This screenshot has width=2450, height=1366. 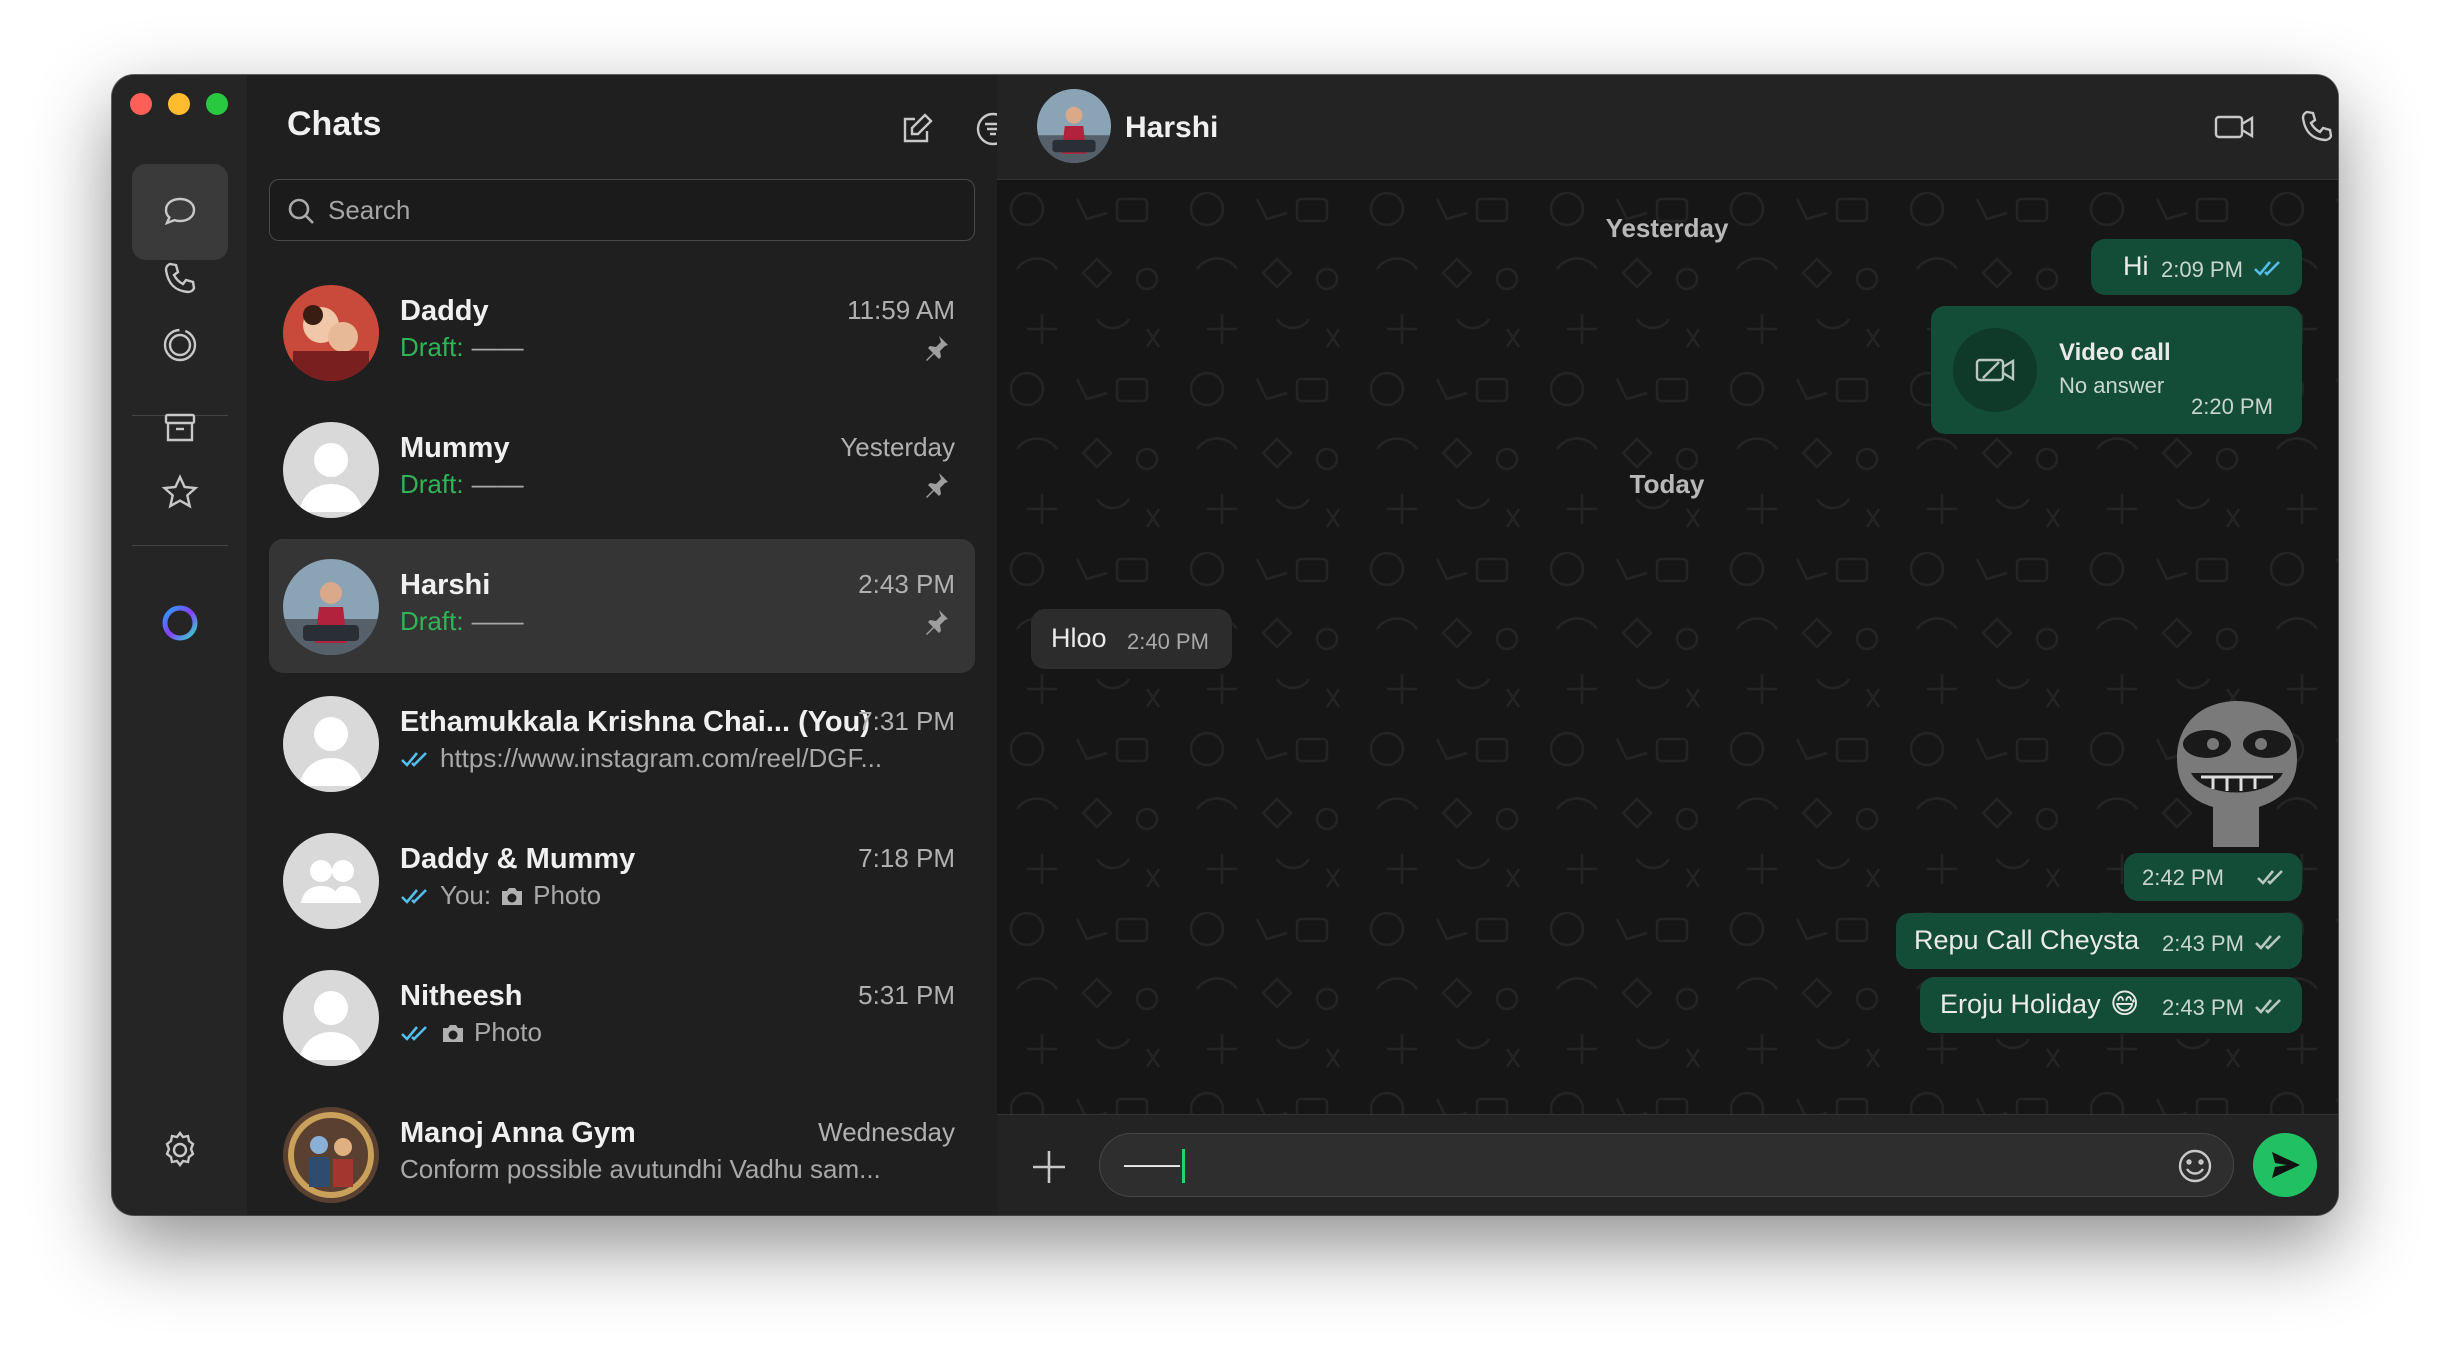 What do you see at coordinates (2183, 877) in the screenshot?
I see `message-time: 2:42 PM` at bounding box center [2183, 877].